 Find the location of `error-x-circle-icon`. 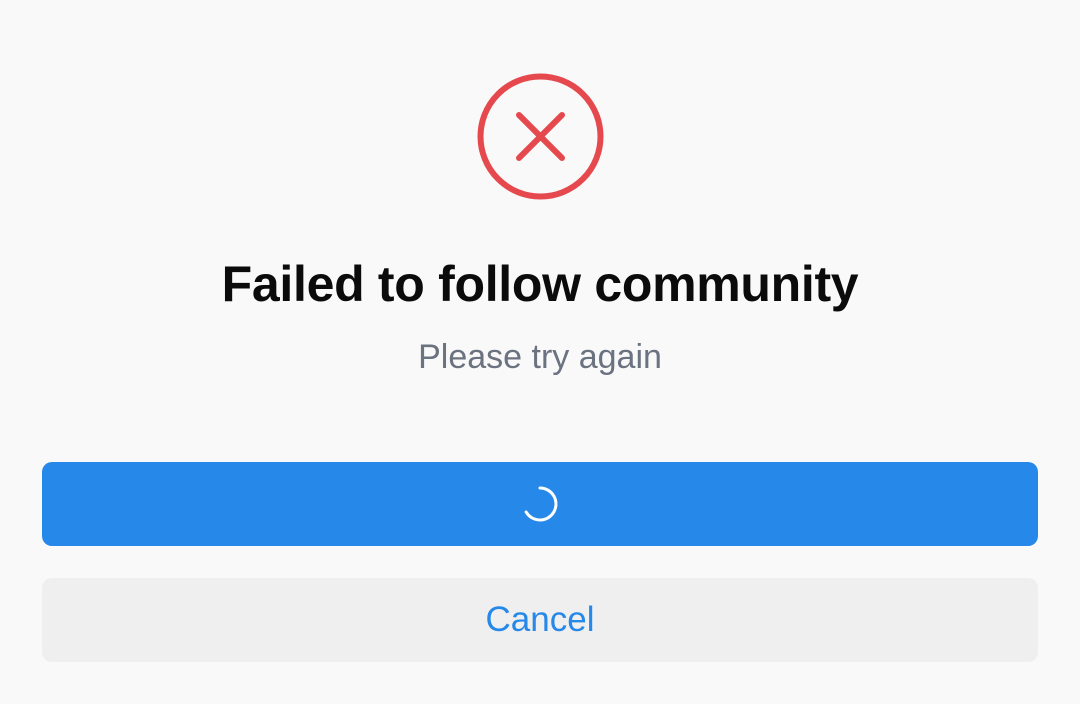

error-x-circle-icon is located at coordinates (540, 136).